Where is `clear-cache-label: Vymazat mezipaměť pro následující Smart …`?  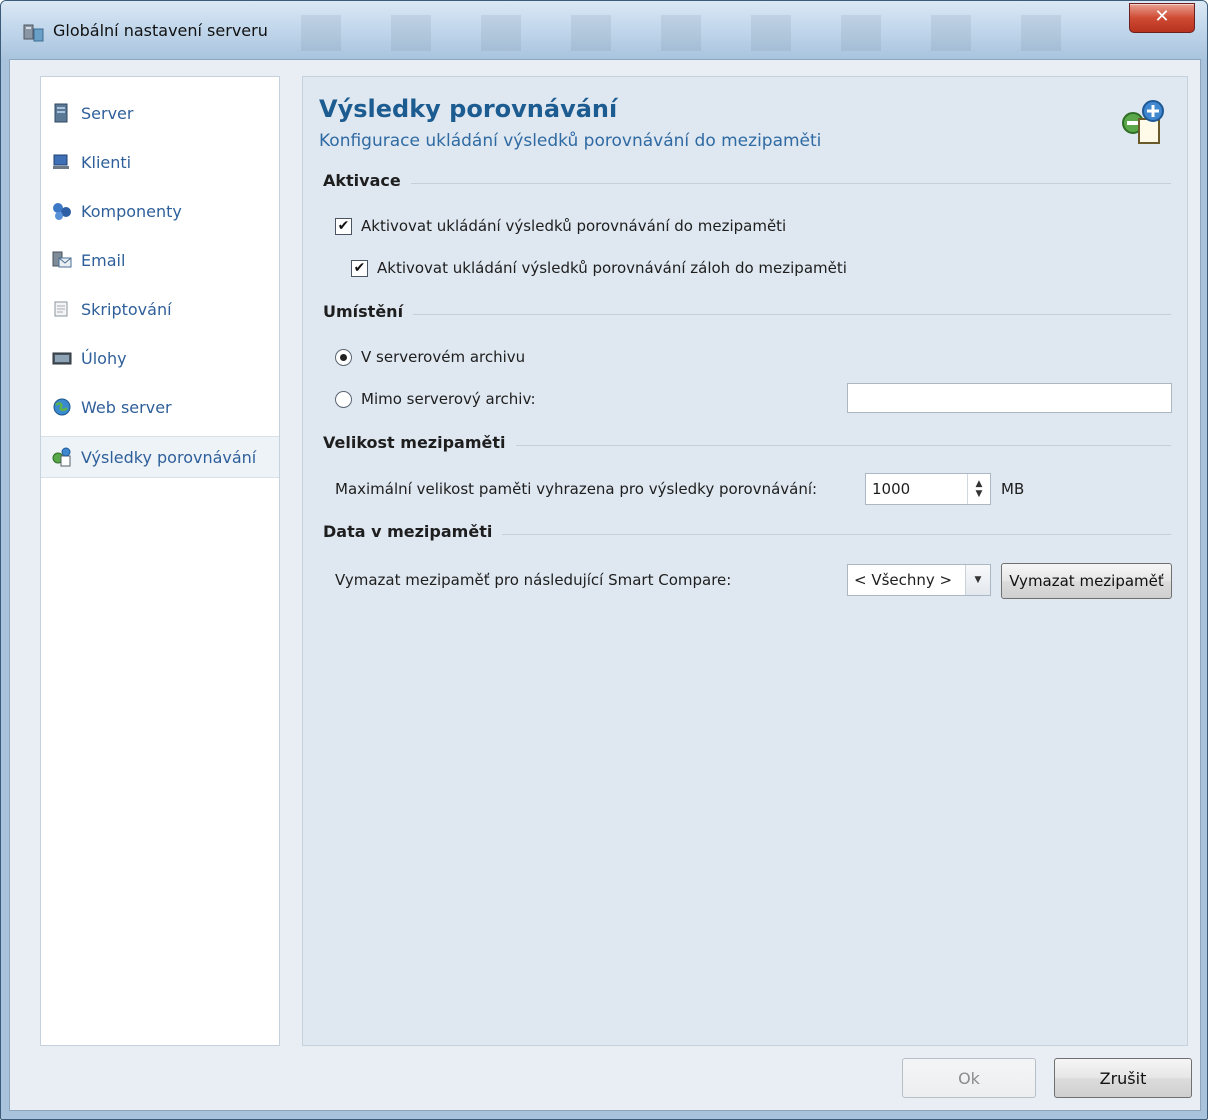
clear-cache-label: Vymazat mezipaměť pro následující Smart … is located at coordinates (533, 580).